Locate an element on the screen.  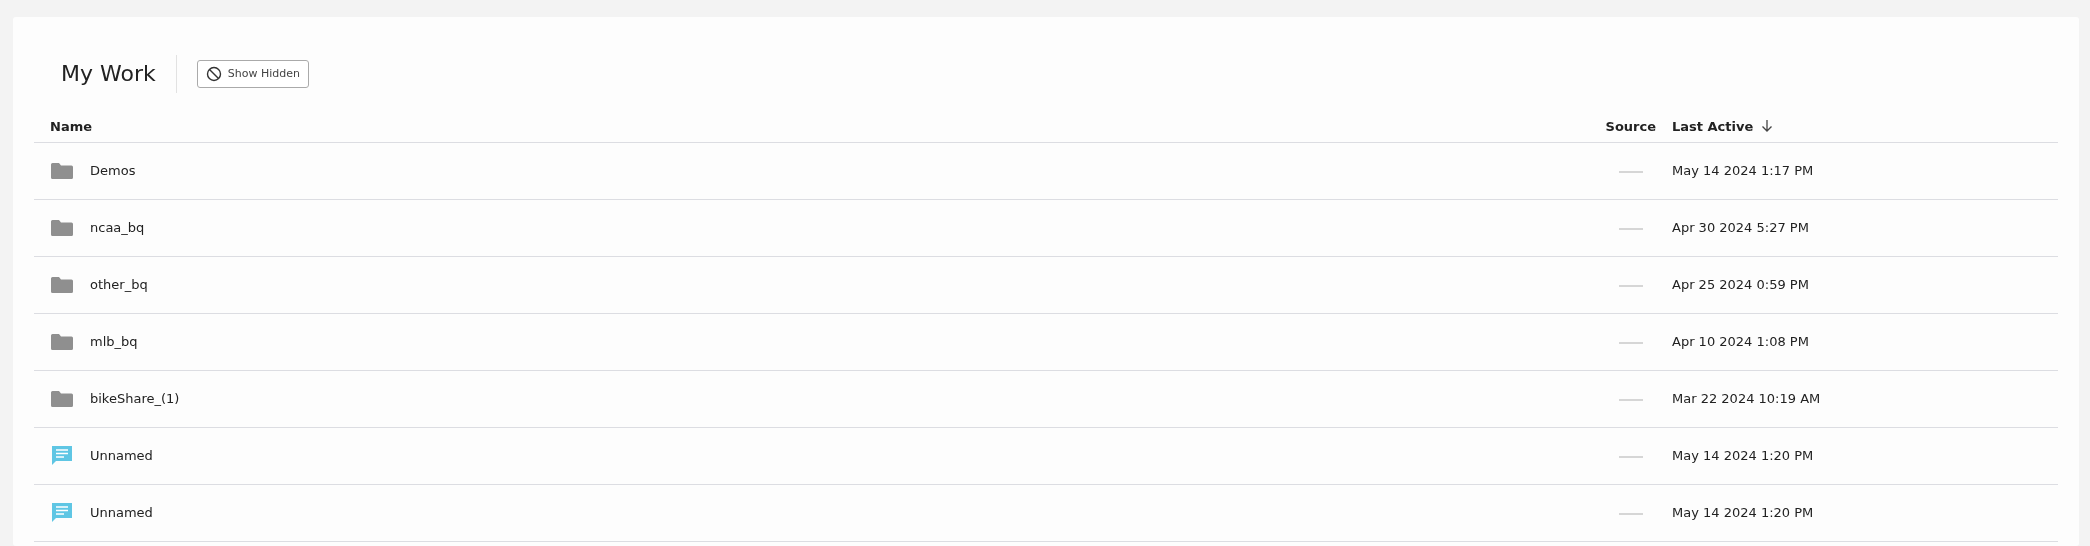
folder-name-link: ncaa_bq is located at coordinates (117, 228).